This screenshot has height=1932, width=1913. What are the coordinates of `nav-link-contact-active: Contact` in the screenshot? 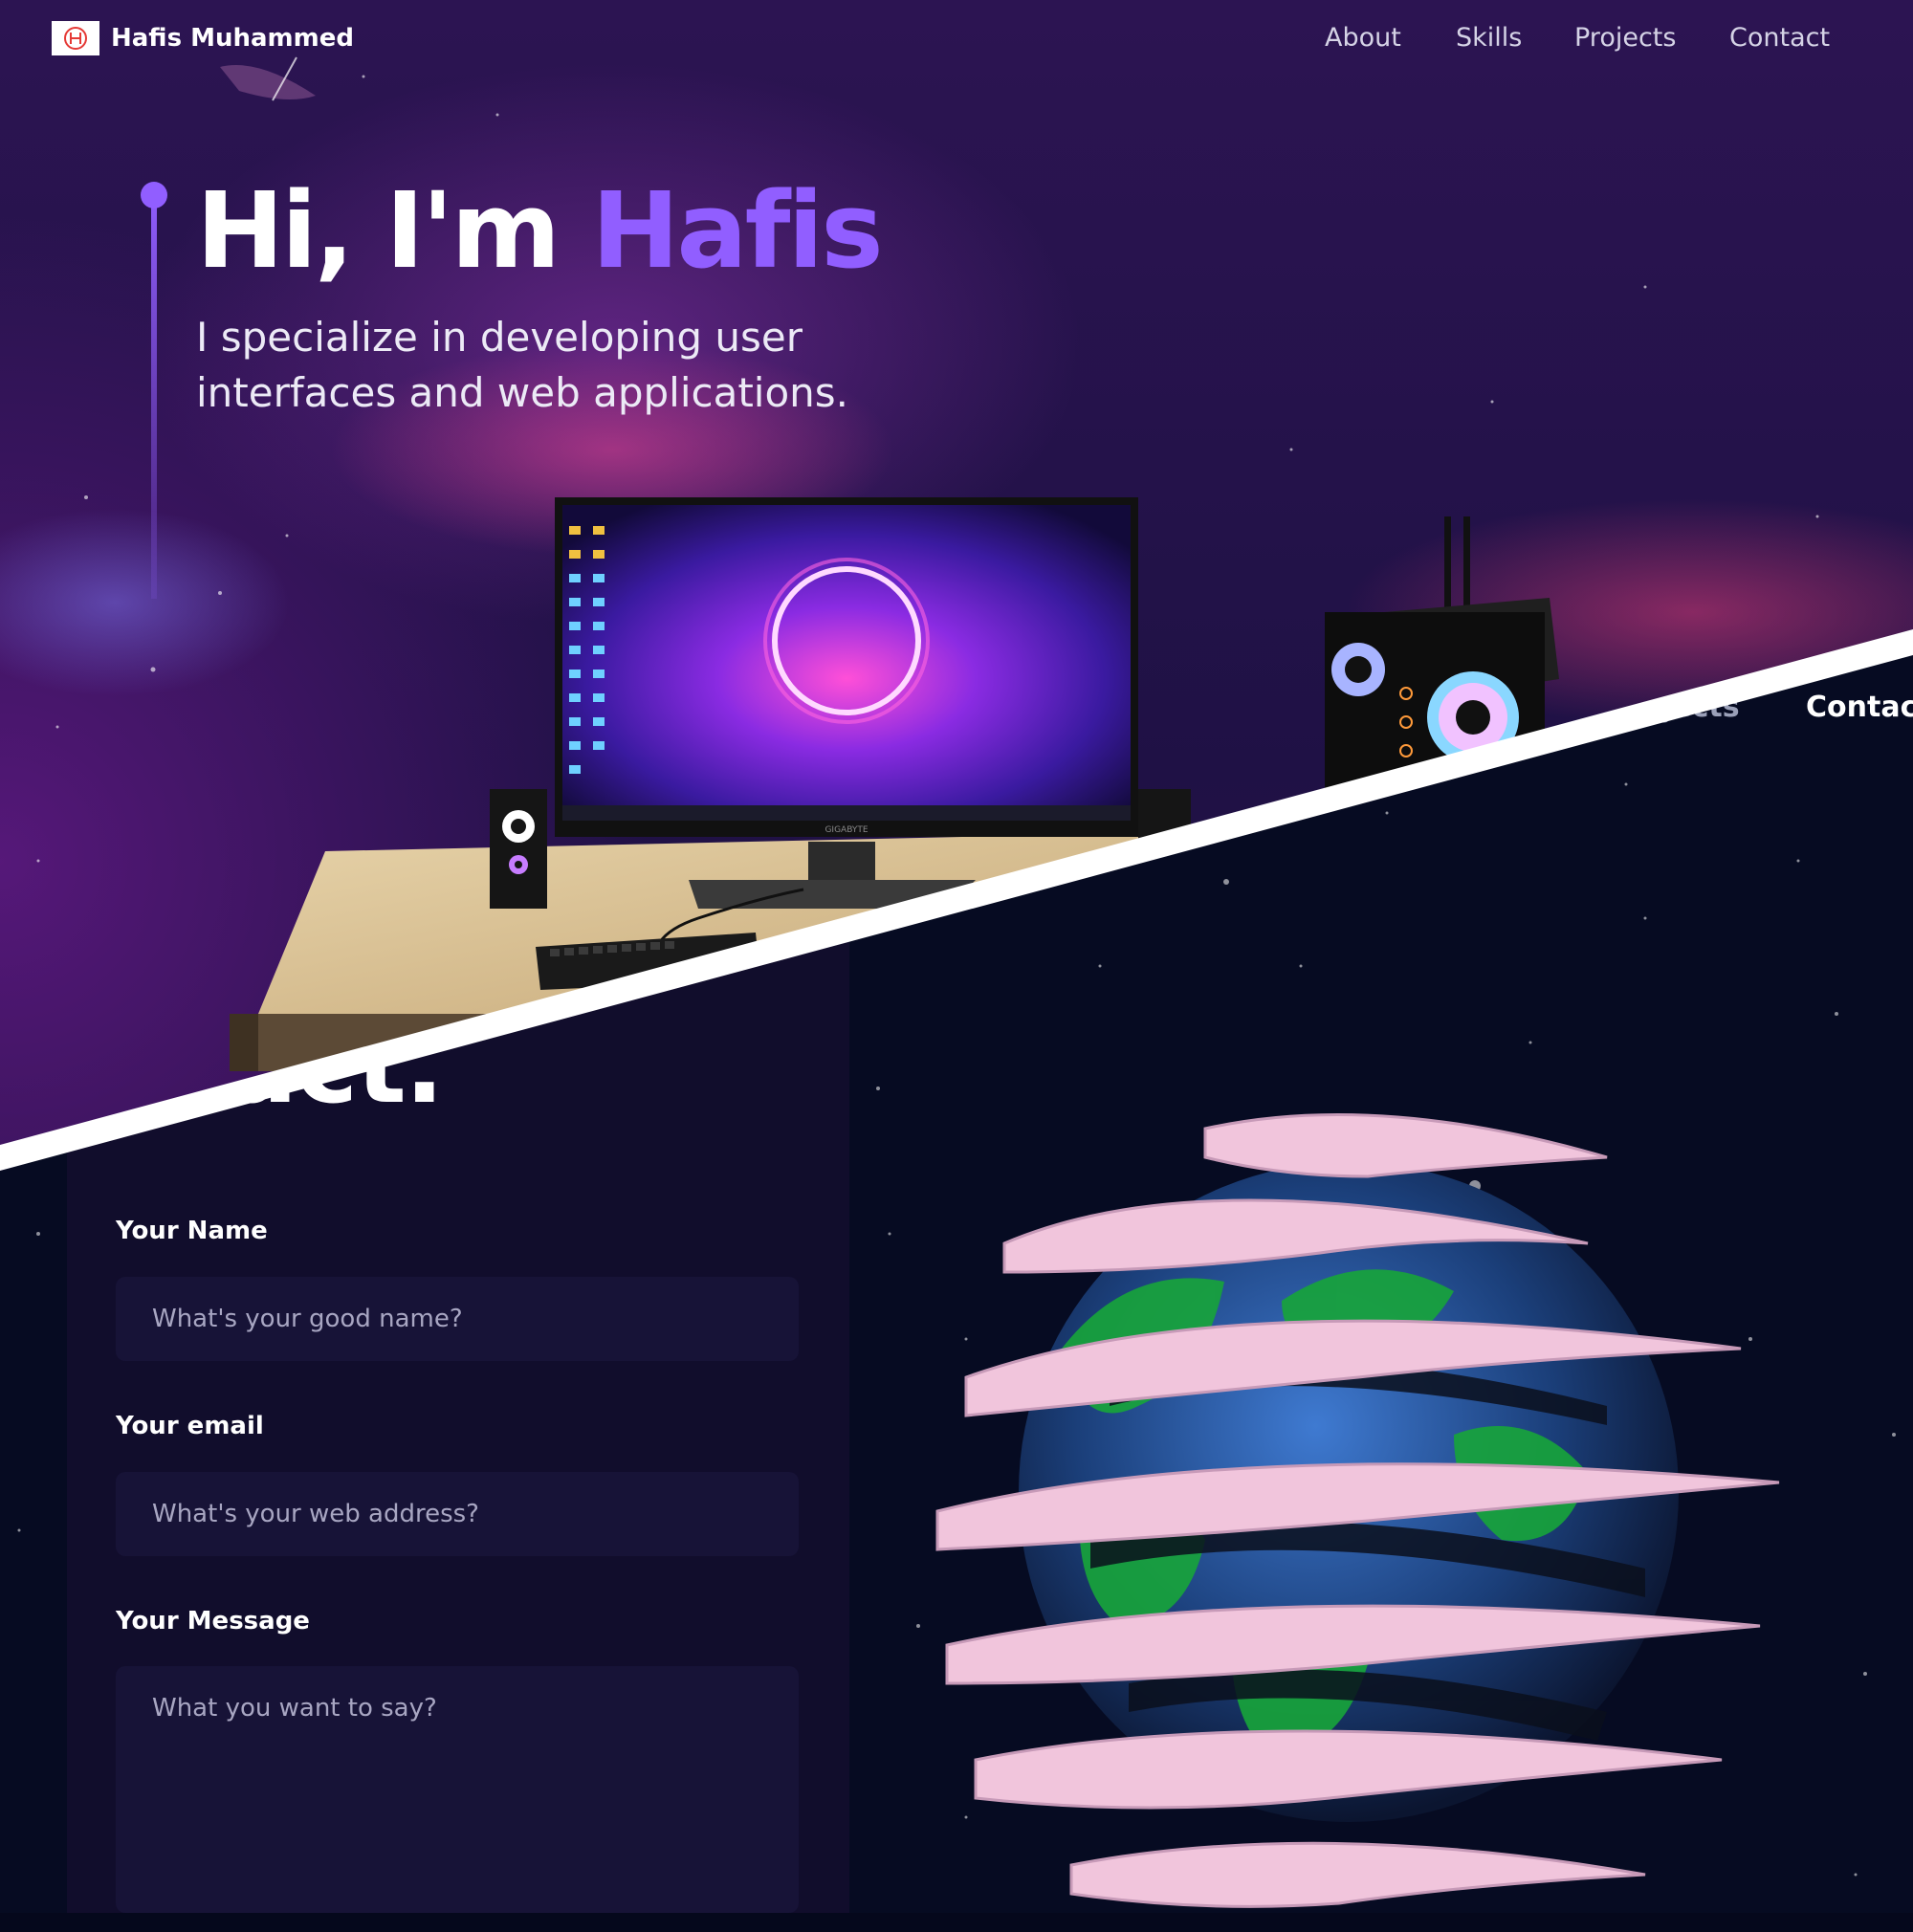 It's located at (1860, 707).